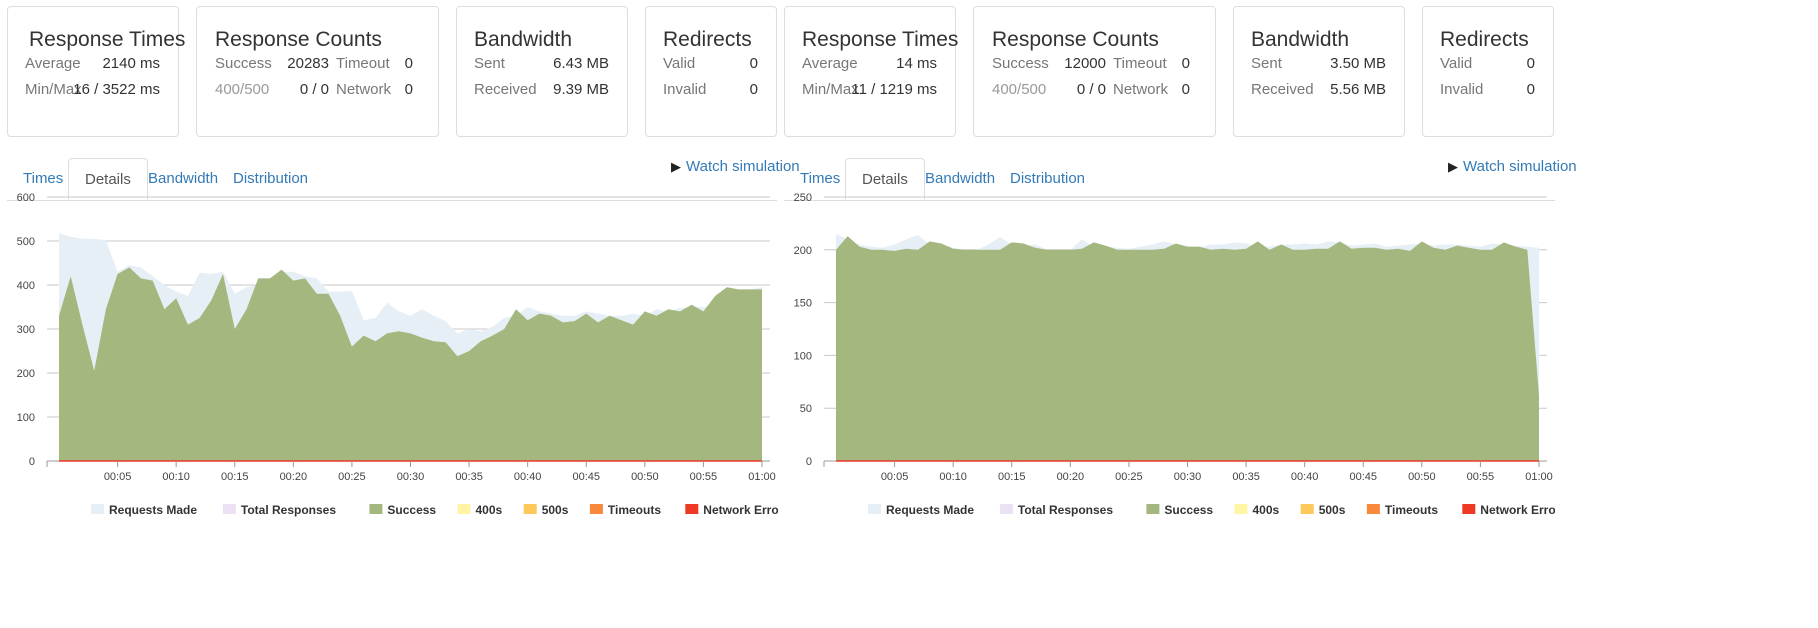 This screenshot has width=1818, height=628. What do you see at coordinates (116, 89) in the screenshot?
I see `minmax-value: 16 / 3522 ms` at bounding box center [116, 89].